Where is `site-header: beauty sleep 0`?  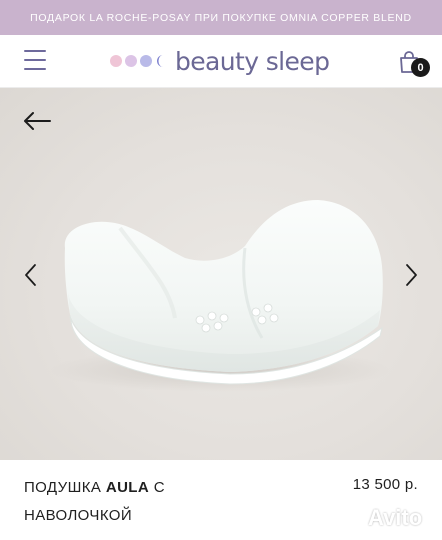 site-header: beauty sleep 0 is located at coordinates (221, 61).